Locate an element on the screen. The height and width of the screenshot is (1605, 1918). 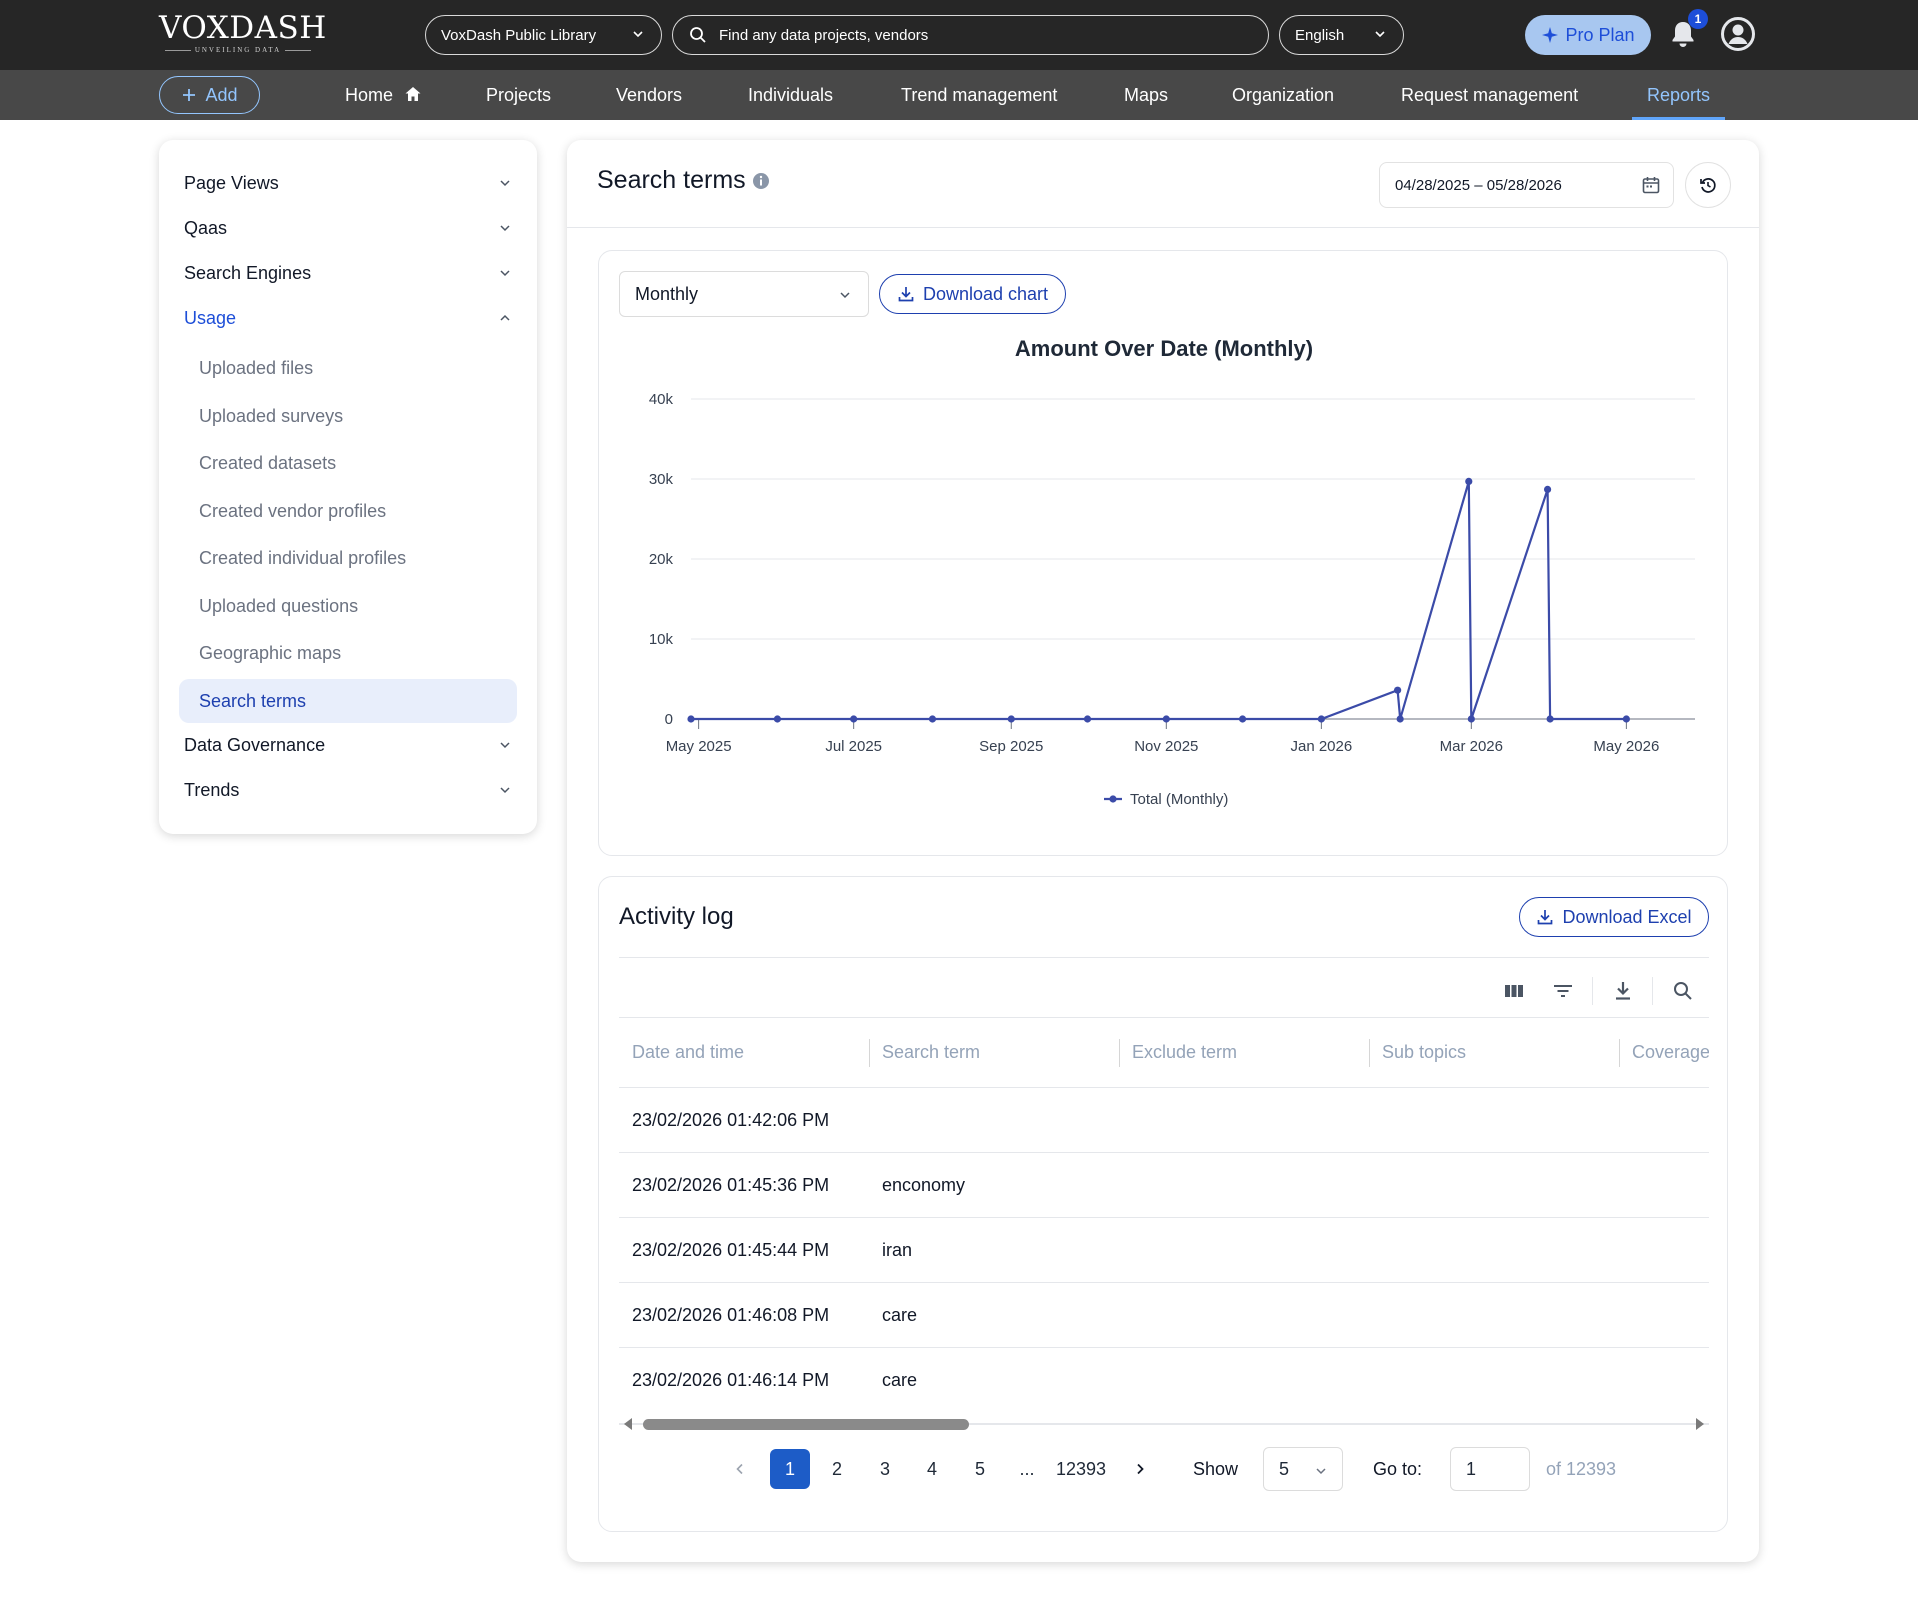
search-icon is located at coordinates (1683, 991).